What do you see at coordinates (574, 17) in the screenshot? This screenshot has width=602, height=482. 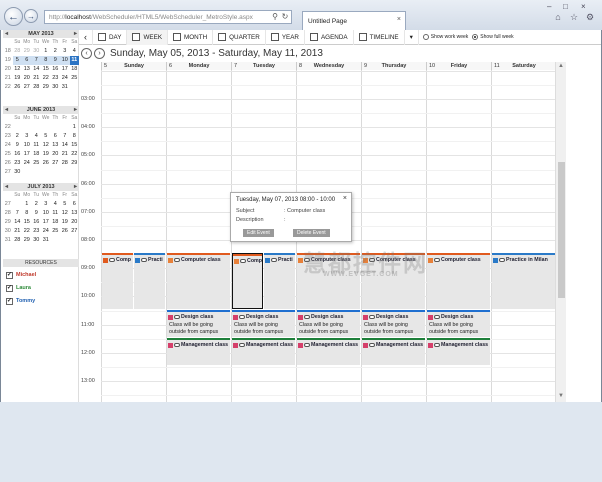 I see `favorites-icon: ☆` at bounding box center [574, 17].